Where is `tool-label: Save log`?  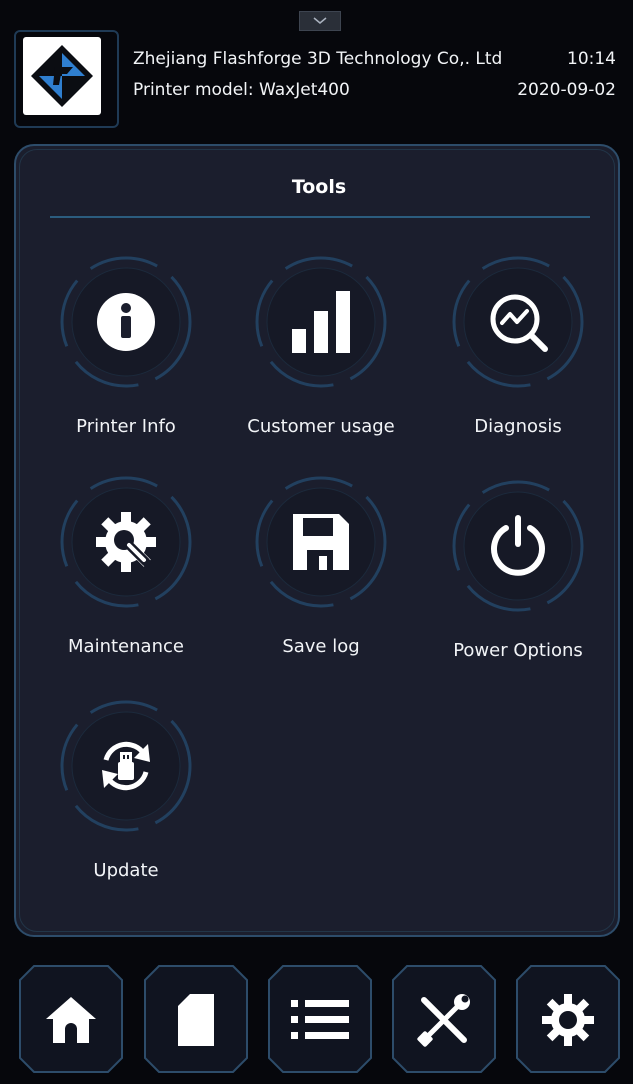
tool-label: Save log is located at coordinates (321, 646).